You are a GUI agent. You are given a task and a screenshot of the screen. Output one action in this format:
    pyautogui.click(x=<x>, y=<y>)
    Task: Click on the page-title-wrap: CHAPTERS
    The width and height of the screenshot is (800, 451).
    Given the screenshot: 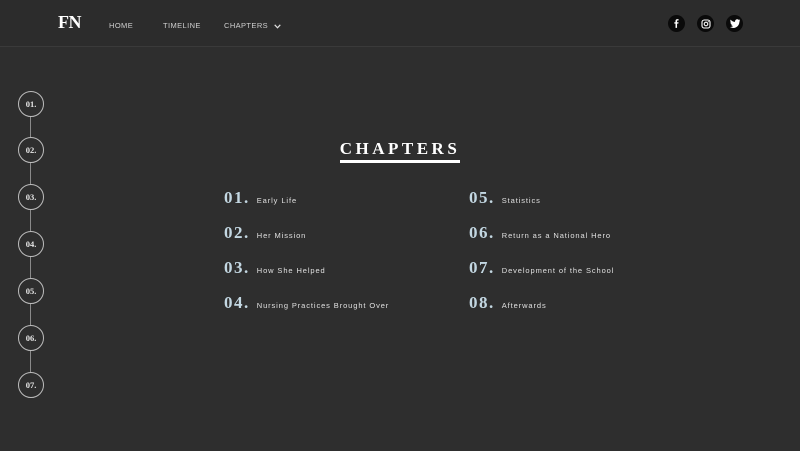 What is the action you would take?
    pyautogui.click(x=400, y=151)
    